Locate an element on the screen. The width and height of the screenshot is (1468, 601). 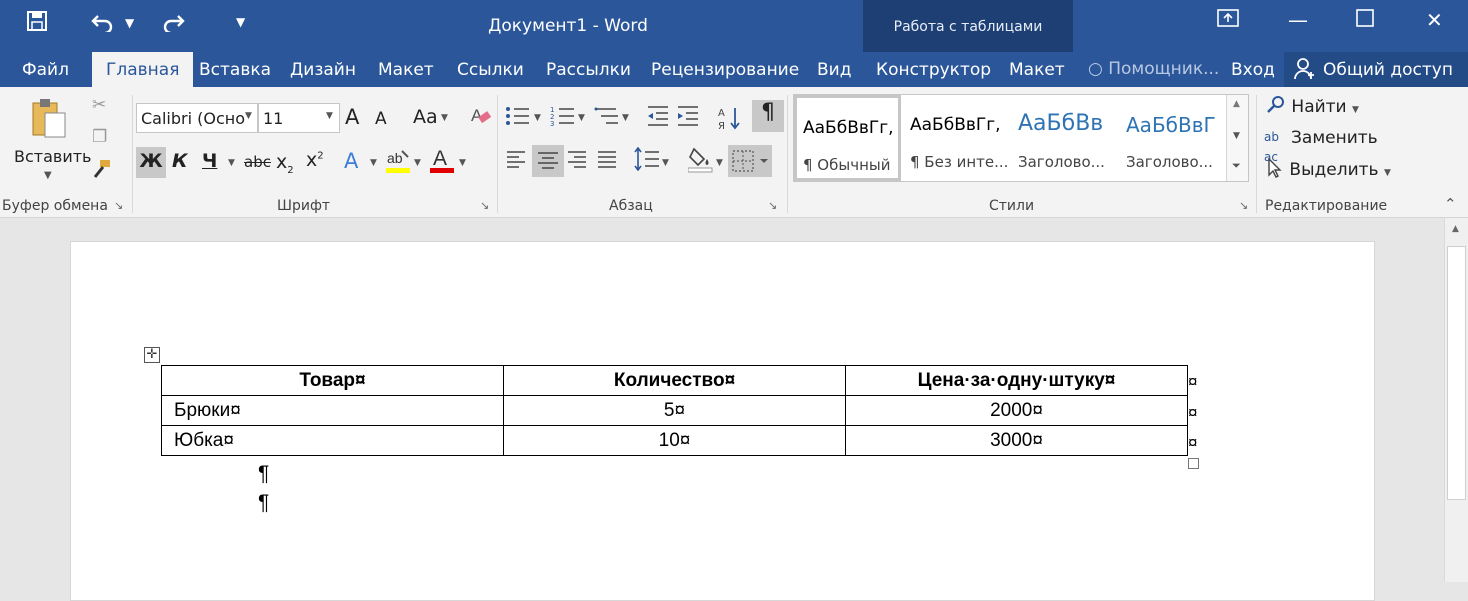
font-launcher-icon: ↘ is located at coordinates (484, 205).